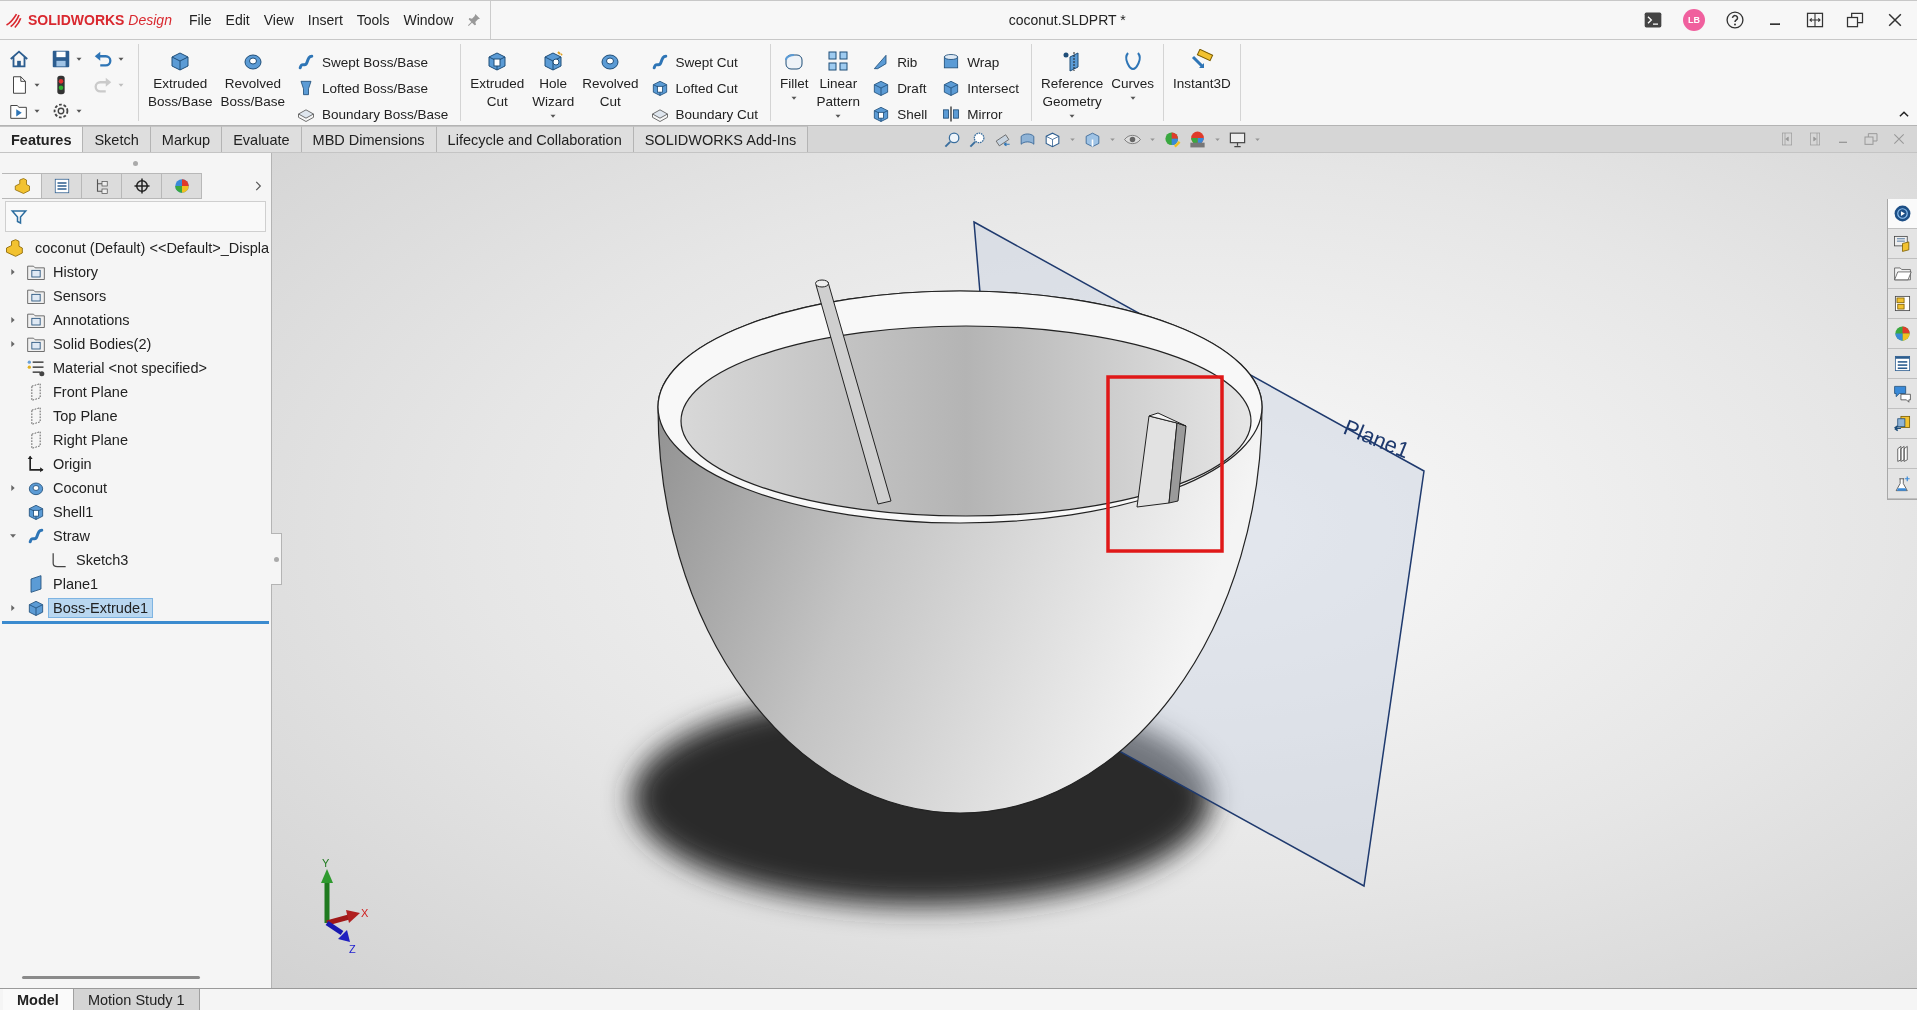  What do you see at coordinates (1902, 273) in the screenshot?
I see `folder-icon` at bounding box center [1902, 273].